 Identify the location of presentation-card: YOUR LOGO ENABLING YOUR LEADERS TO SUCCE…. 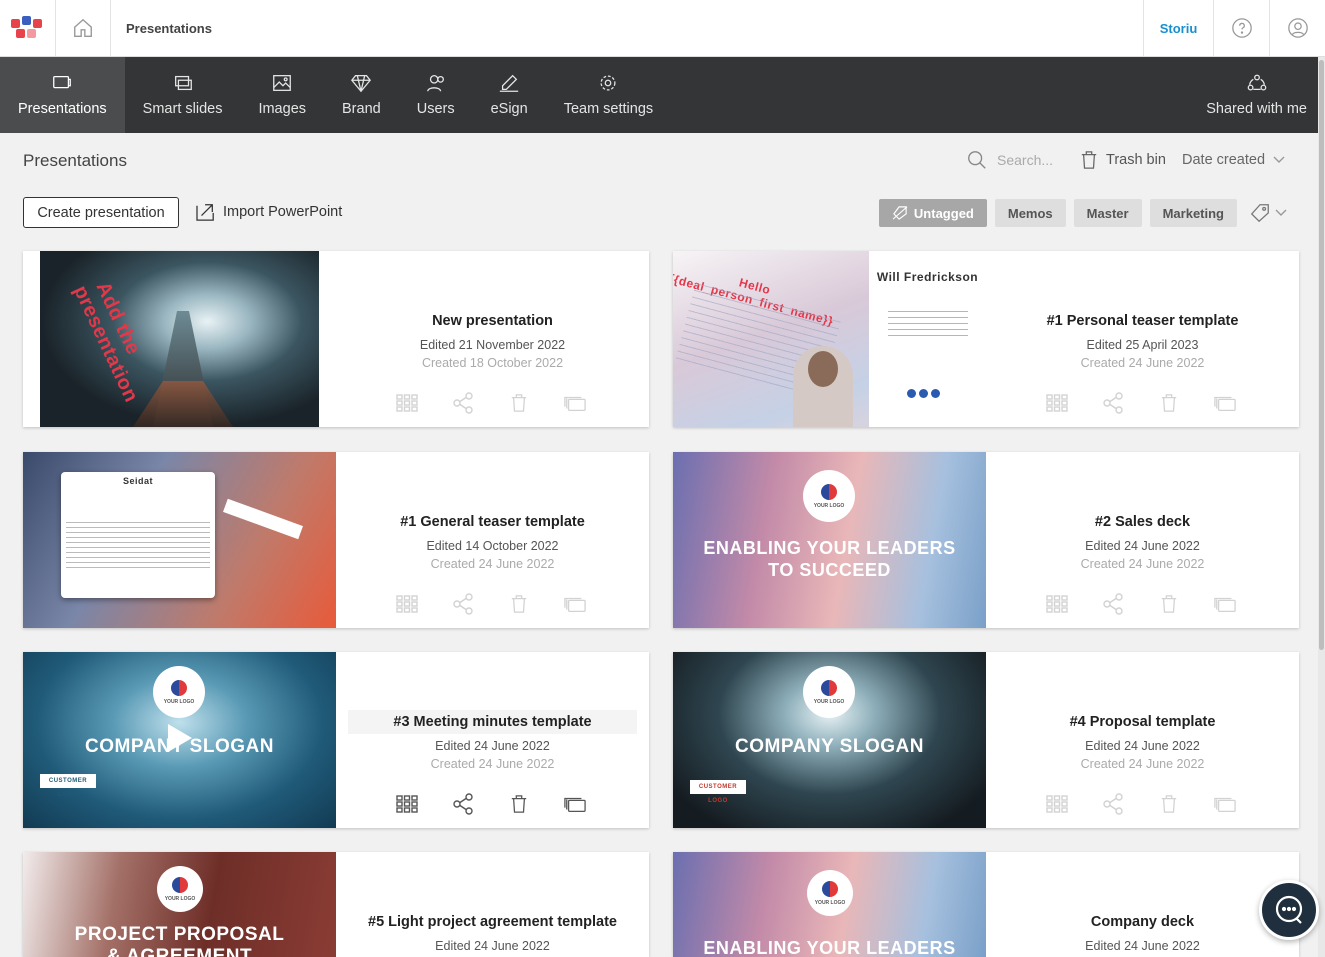
(986, 540).